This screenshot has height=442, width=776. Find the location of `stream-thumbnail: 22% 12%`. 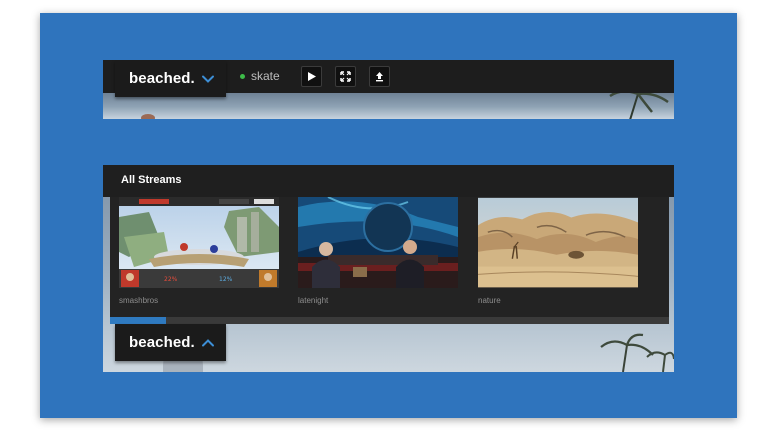

stream-thumbnail: 22% 12% is located at coordinates (199, 242).